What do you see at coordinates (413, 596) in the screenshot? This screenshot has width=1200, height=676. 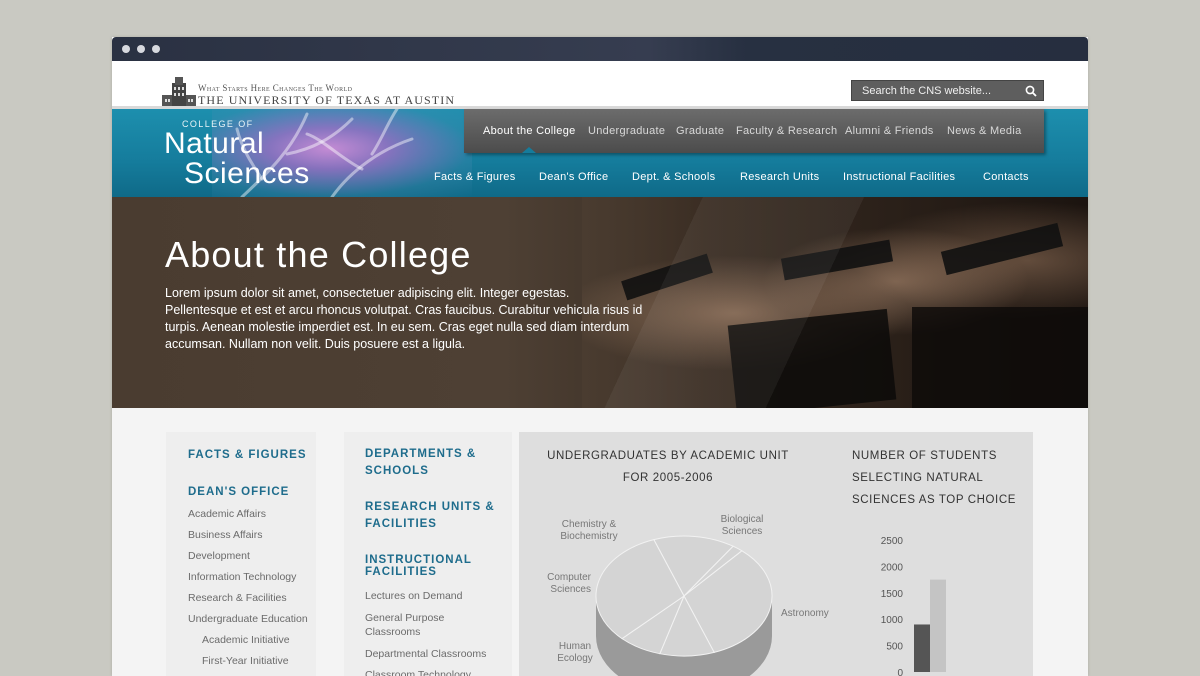 I see `link-lectures-on-demand: Lectures on Demand` at bounding box center [413, 596].